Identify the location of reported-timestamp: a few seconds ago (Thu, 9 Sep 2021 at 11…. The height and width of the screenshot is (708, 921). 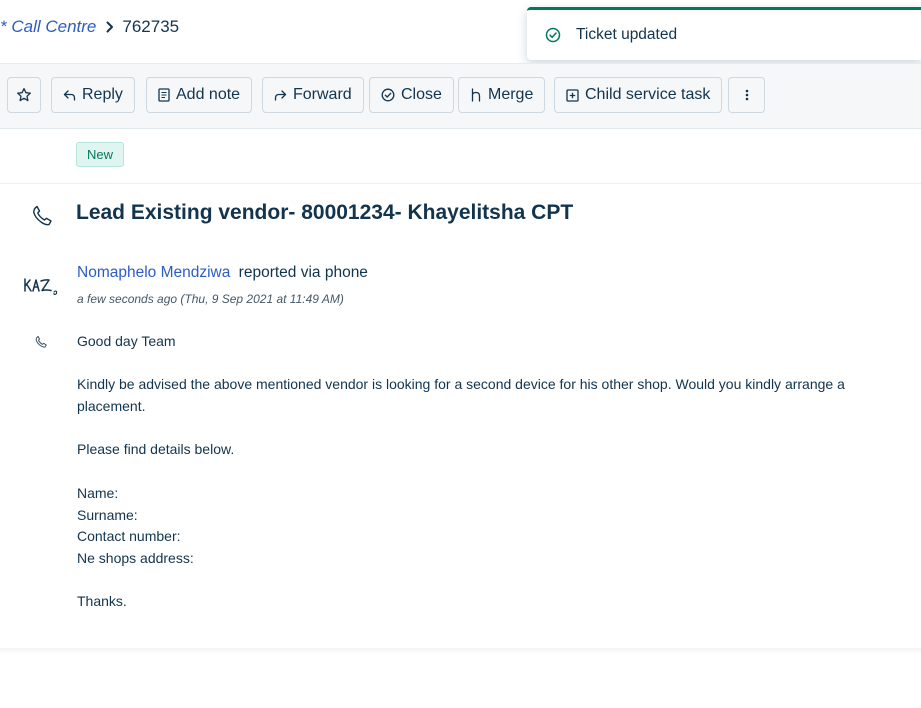
(210, 299).